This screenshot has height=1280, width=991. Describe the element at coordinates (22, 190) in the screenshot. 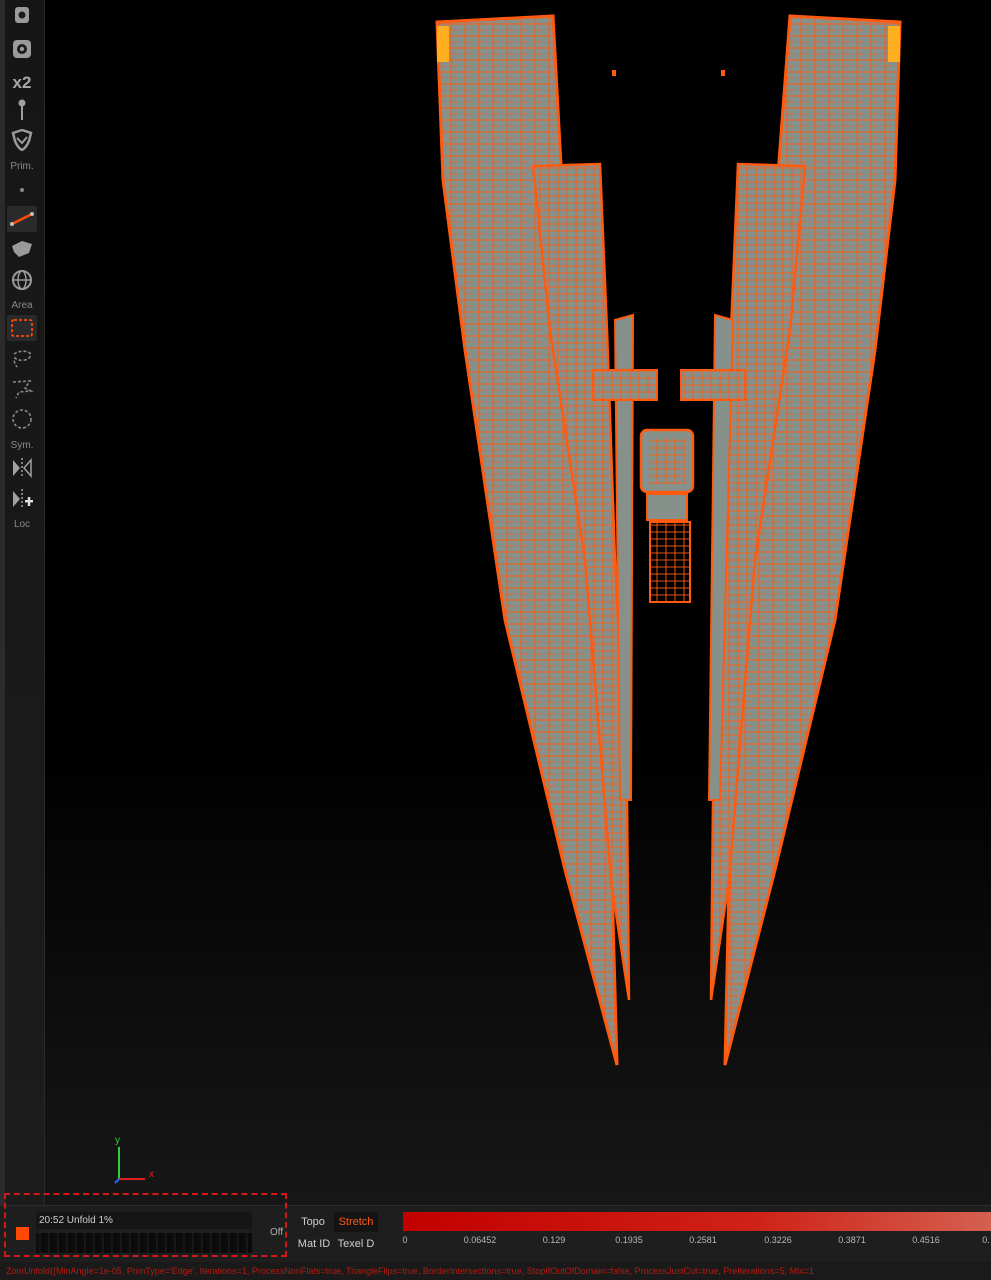

I see `dot-icon` at that location.